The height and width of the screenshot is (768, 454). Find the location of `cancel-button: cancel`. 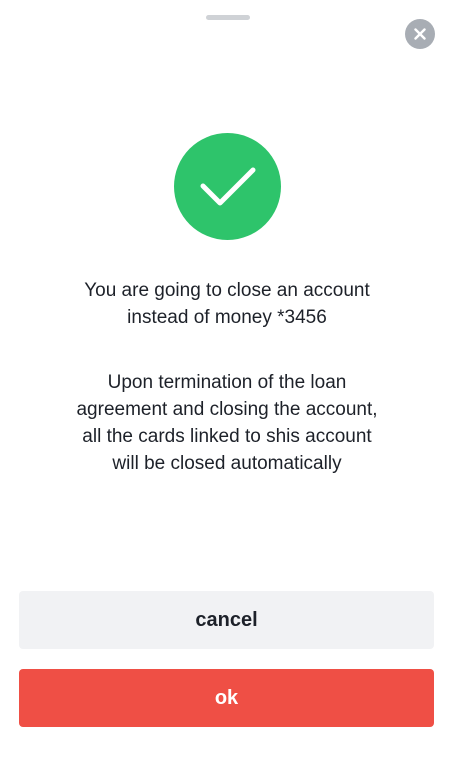

cancel-button: cancel is located at coordinates (226, 620).